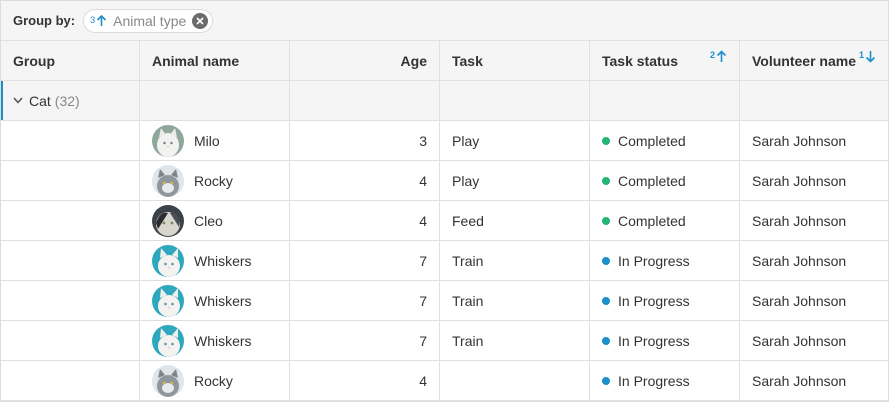 The image size is (889, 402). I want to click on task-value: Feed, so click(468, 220).